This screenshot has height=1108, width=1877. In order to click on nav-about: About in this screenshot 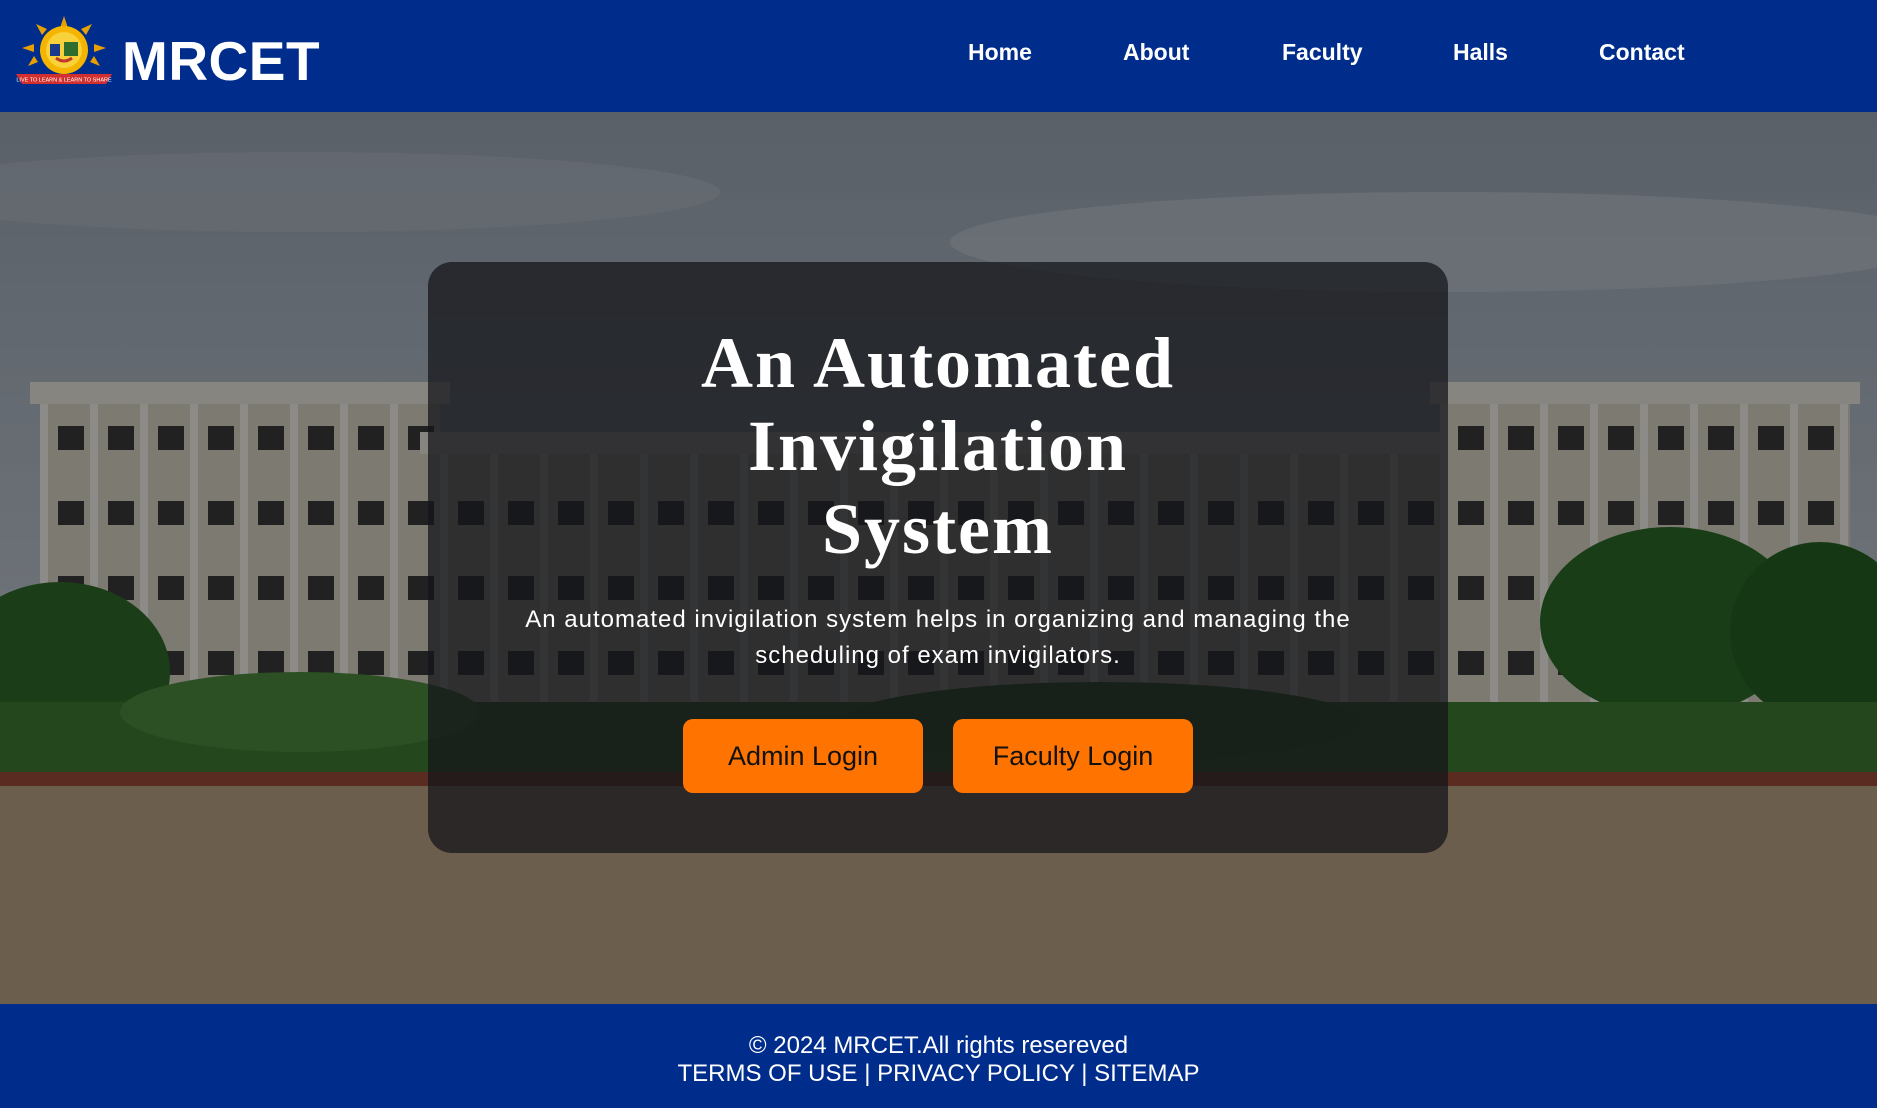, I will do `click(1156, 52)`.